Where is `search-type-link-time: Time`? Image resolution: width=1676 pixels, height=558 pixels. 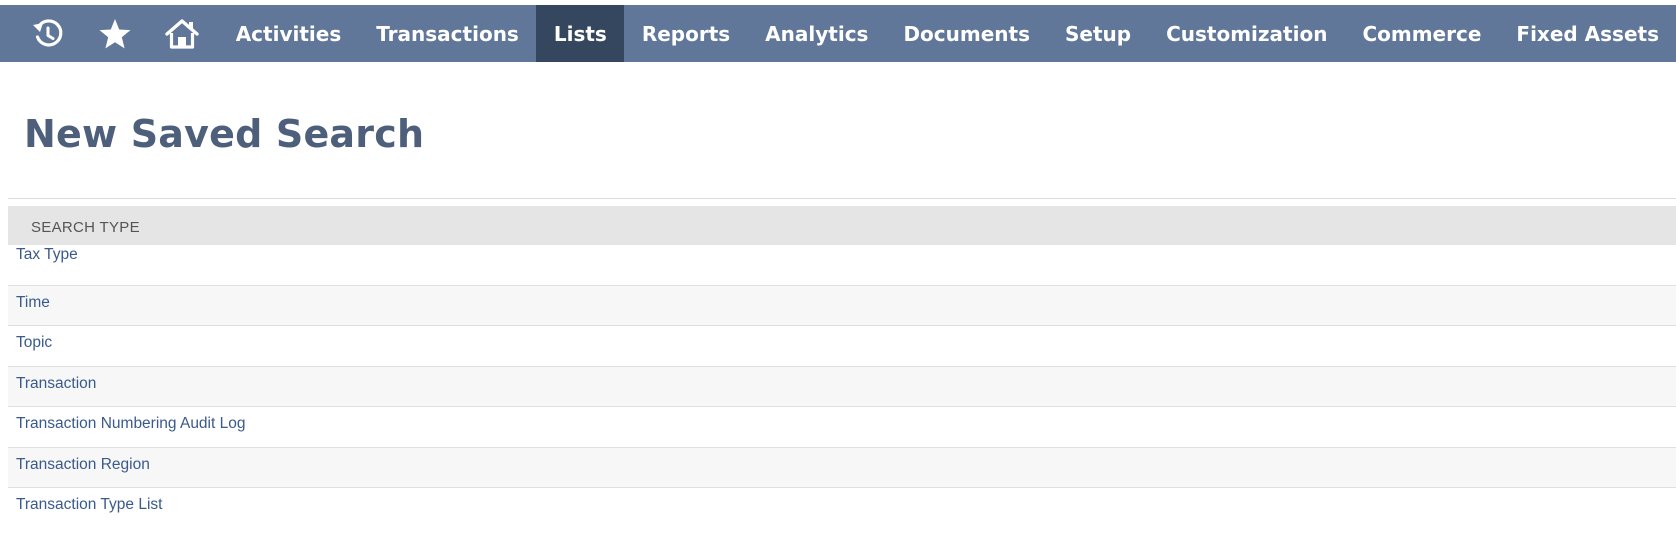 search-type-link-time: Time is located at coordinates (33, 303).